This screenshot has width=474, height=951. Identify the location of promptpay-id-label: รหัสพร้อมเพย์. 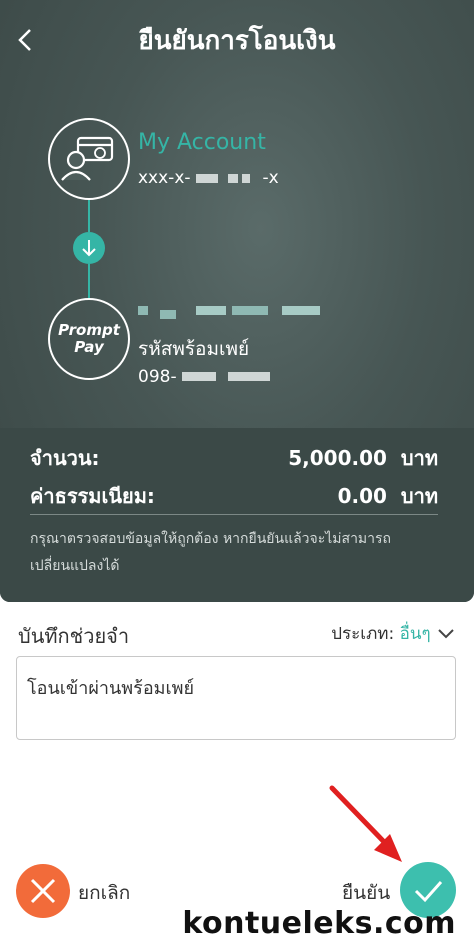
(194, 349).